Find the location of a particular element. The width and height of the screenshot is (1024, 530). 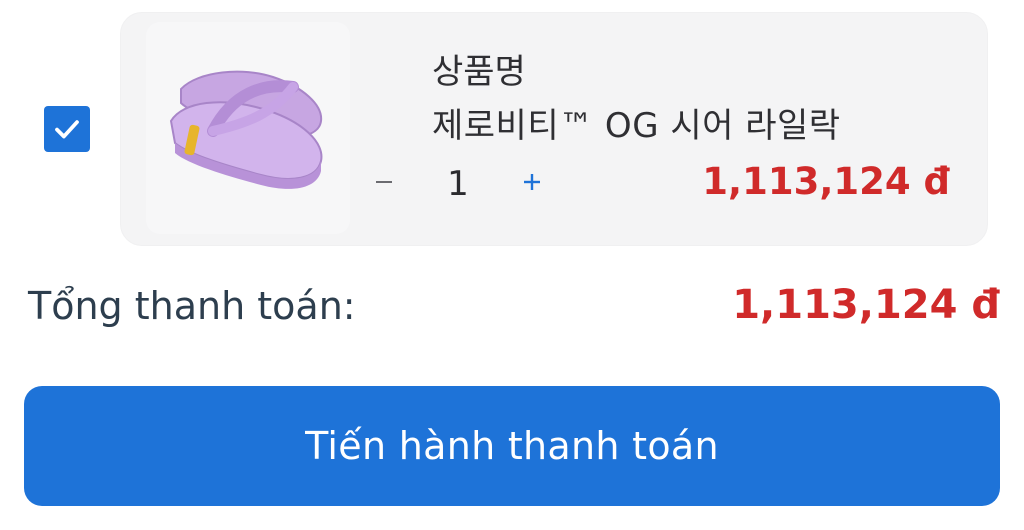

item-price: 1,113,124 đ is located at coordinates (826, 181).